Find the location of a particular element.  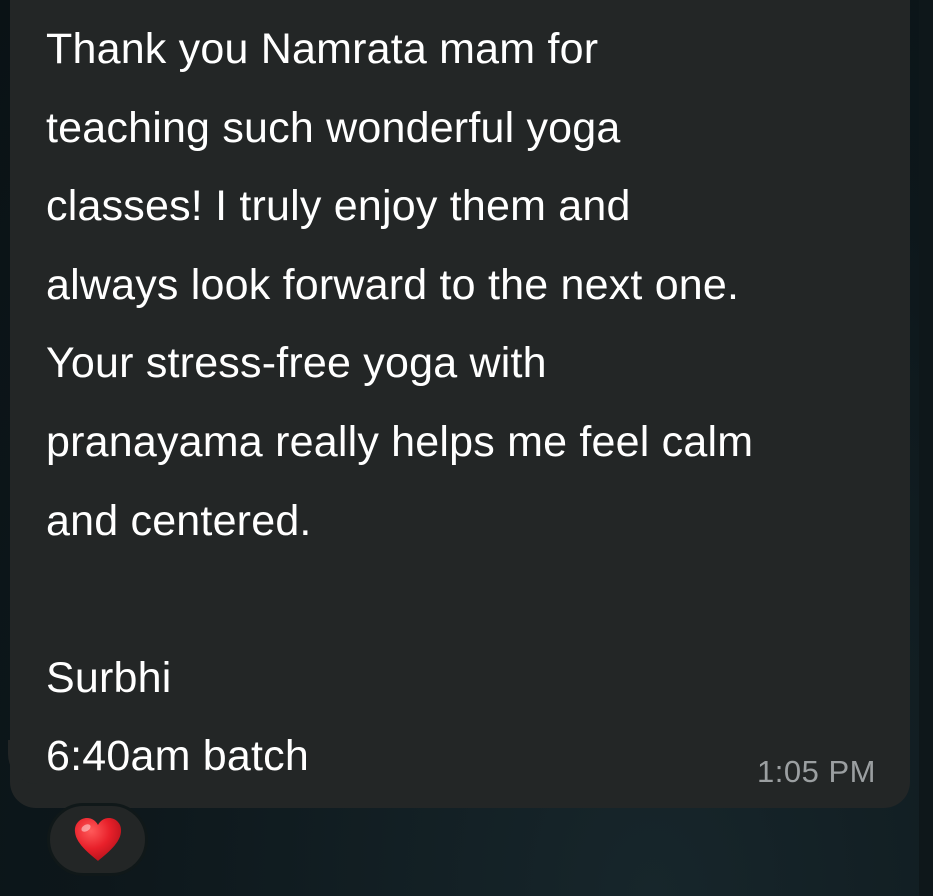

message-reaction is located at coordinates (97, 839).